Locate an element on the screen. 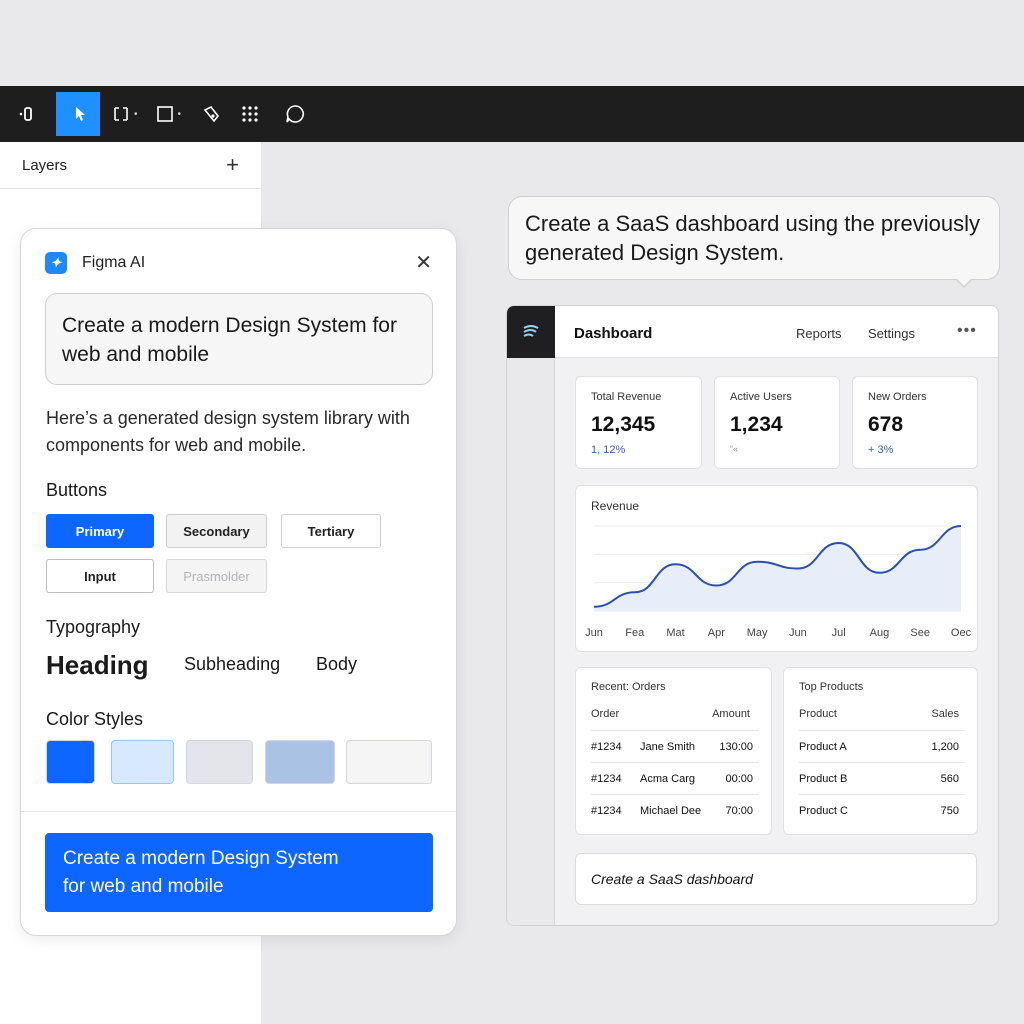 The image size is (1024, 1024). revenue-area-fill is located at coordinates (777, 568).